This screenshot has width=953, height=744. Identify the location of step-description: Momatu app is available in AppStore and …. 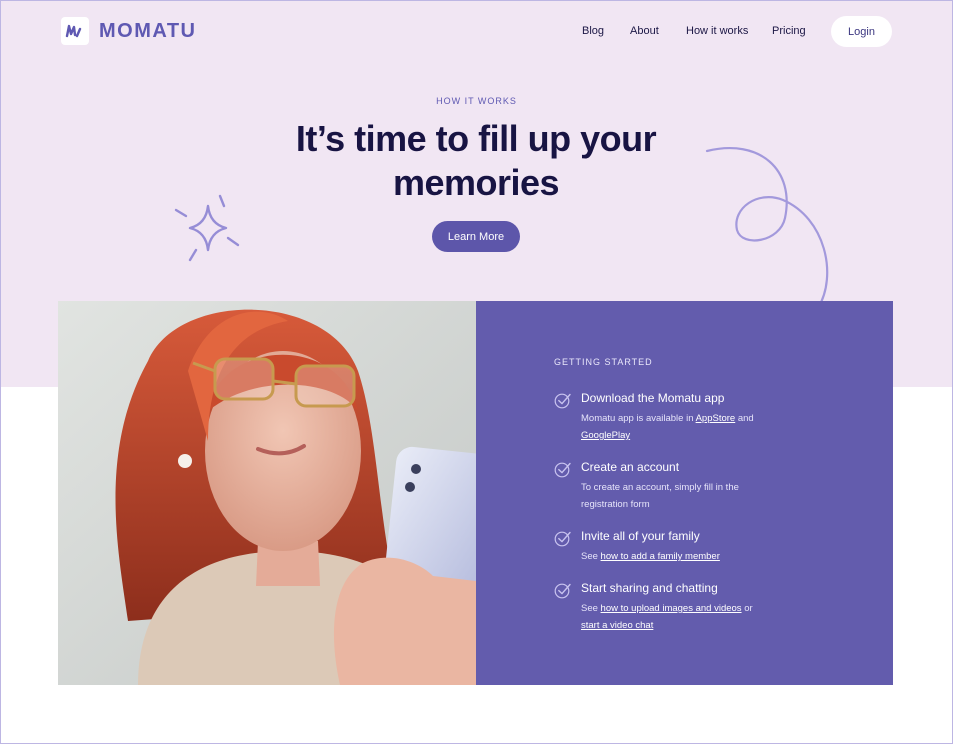
(667, 427).